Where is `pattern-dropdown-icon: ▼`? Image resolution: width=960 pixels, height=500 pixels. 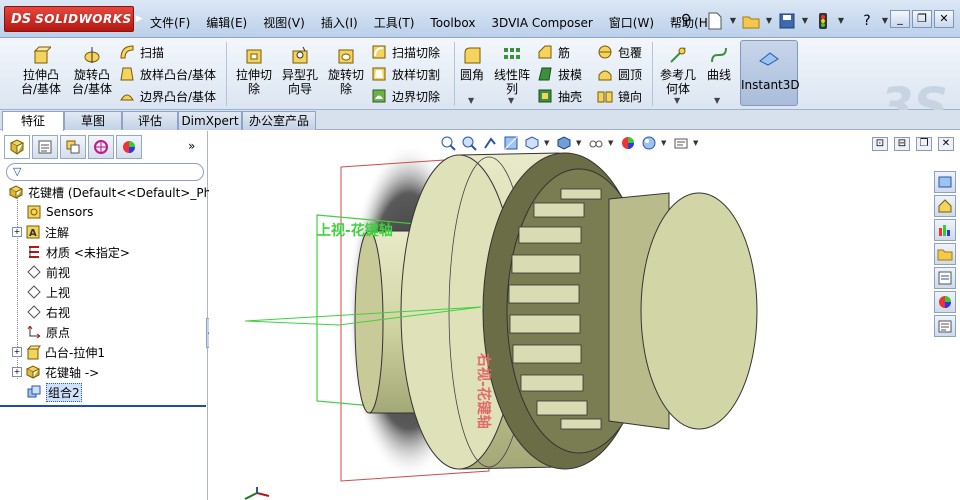
pattern-dropdown-icon: ▼ is located at coordinates (511, 100).